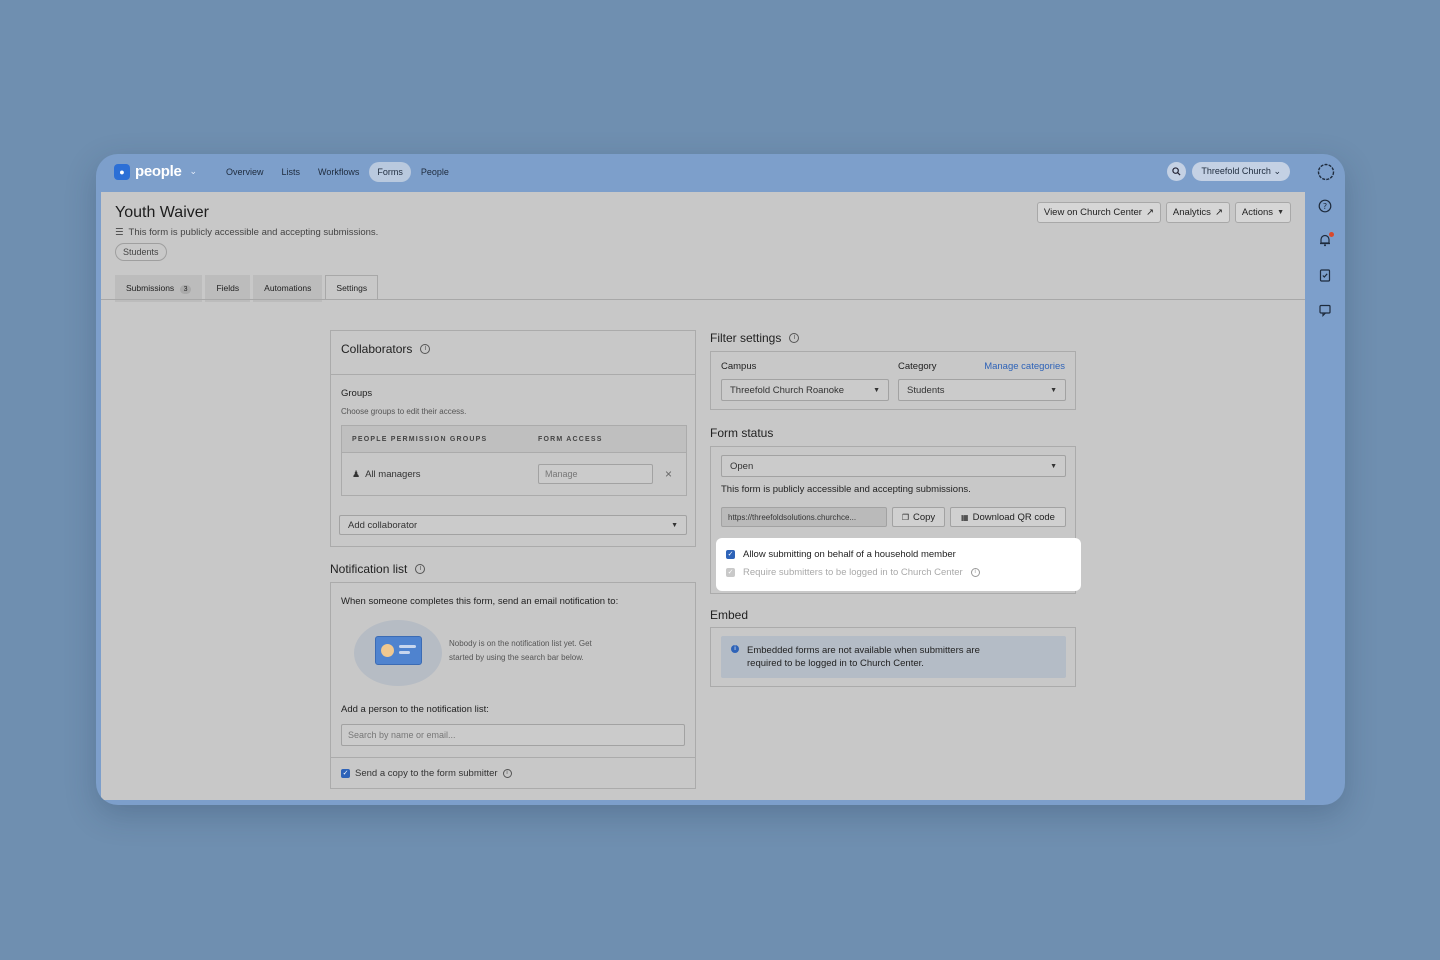 This screenshot has width=1440, height=960. Describe the element at coordinates (162, 212) in the screenshot. I see `page-title: Youth Waiver` at that location.